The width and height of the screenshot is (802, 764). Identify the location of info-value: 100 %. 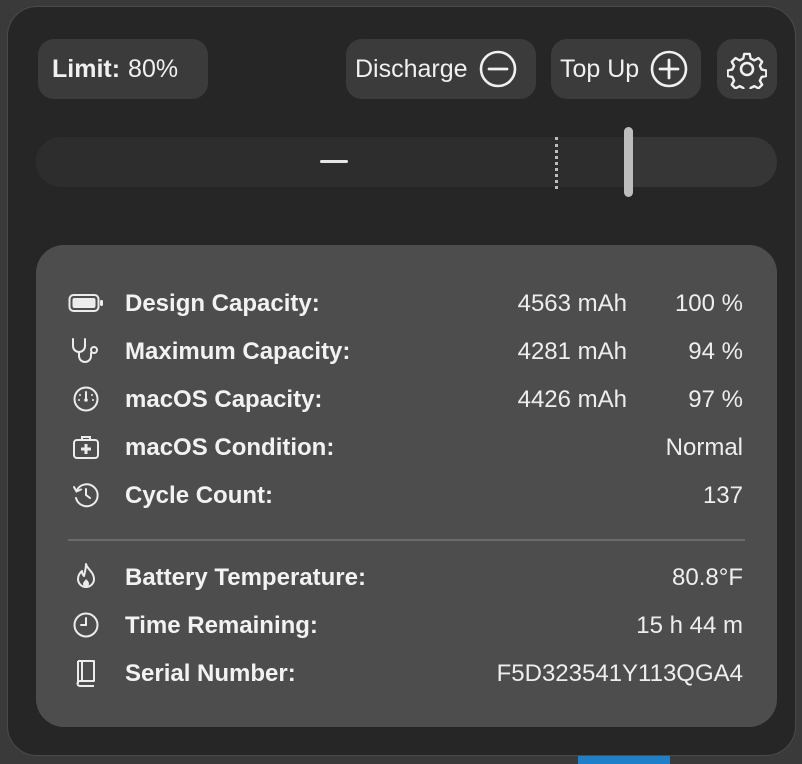
(708, 303).